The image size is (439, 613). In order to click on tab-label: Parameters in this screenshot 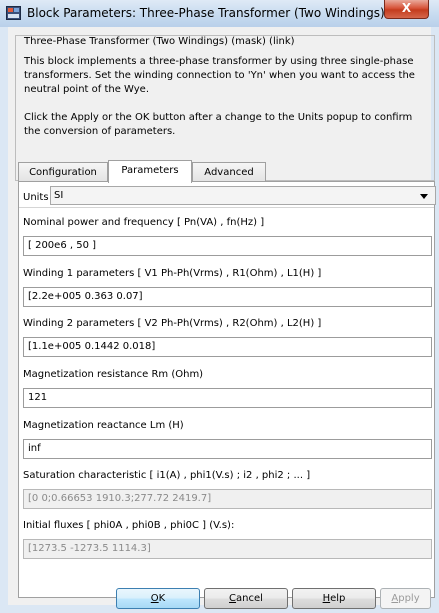, I will do `click(150, 170)`.